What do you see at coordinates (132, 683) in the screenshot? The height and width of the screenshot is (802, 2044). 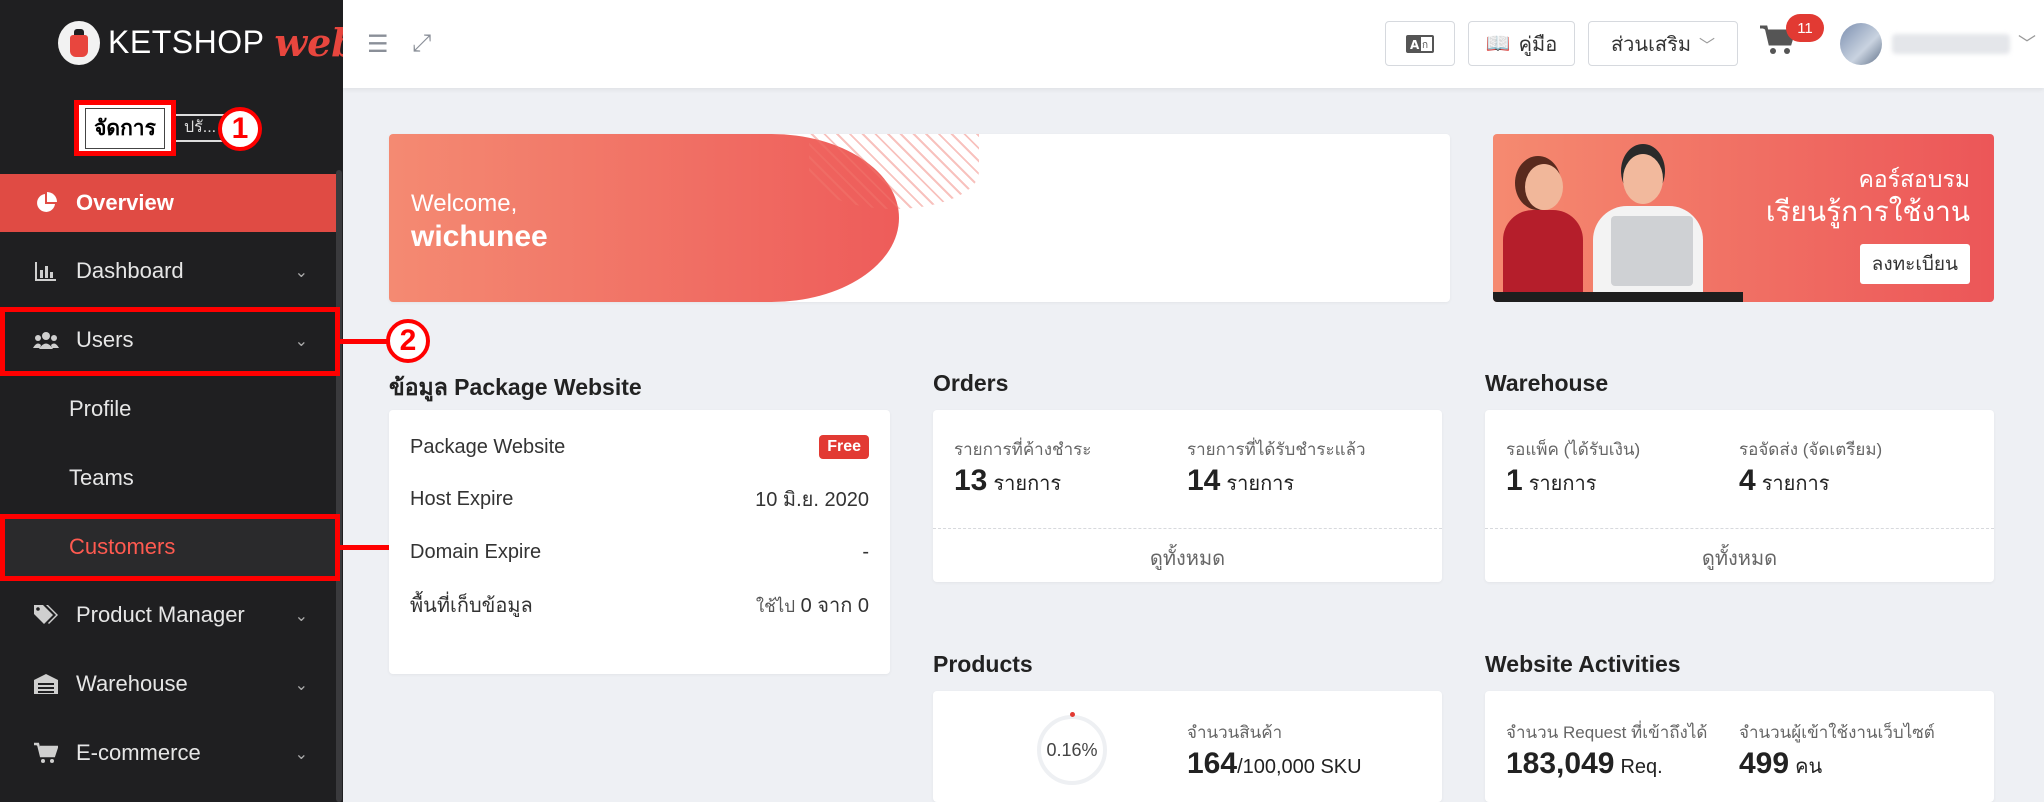 I see `sidebar-item-label: Warehouse` at bounding box center [132, 683].